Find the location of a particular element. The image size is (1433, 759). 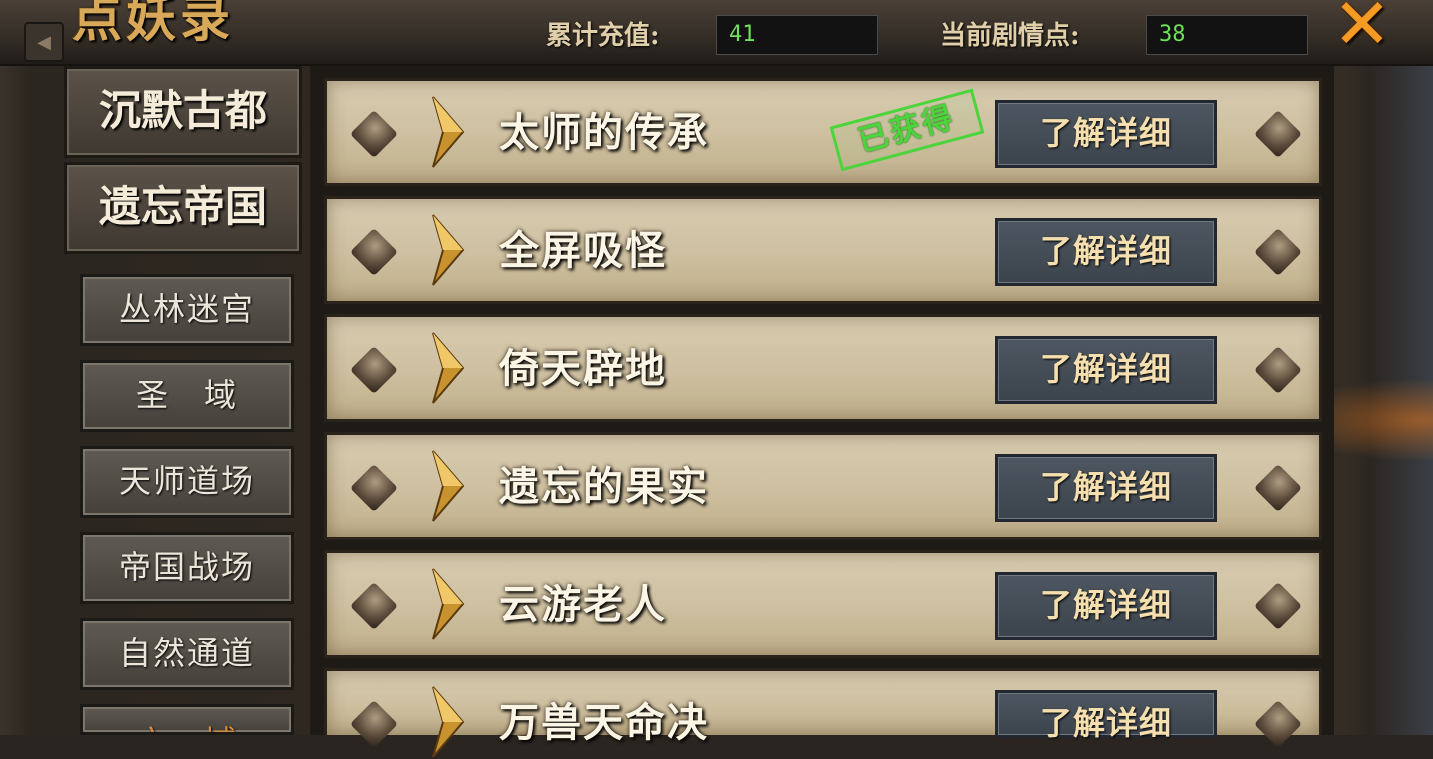

top-bar: ◀ 点妖录 累计充值: 41 当前剧情点: 38 ✕ is located at coordinates (716, 33).